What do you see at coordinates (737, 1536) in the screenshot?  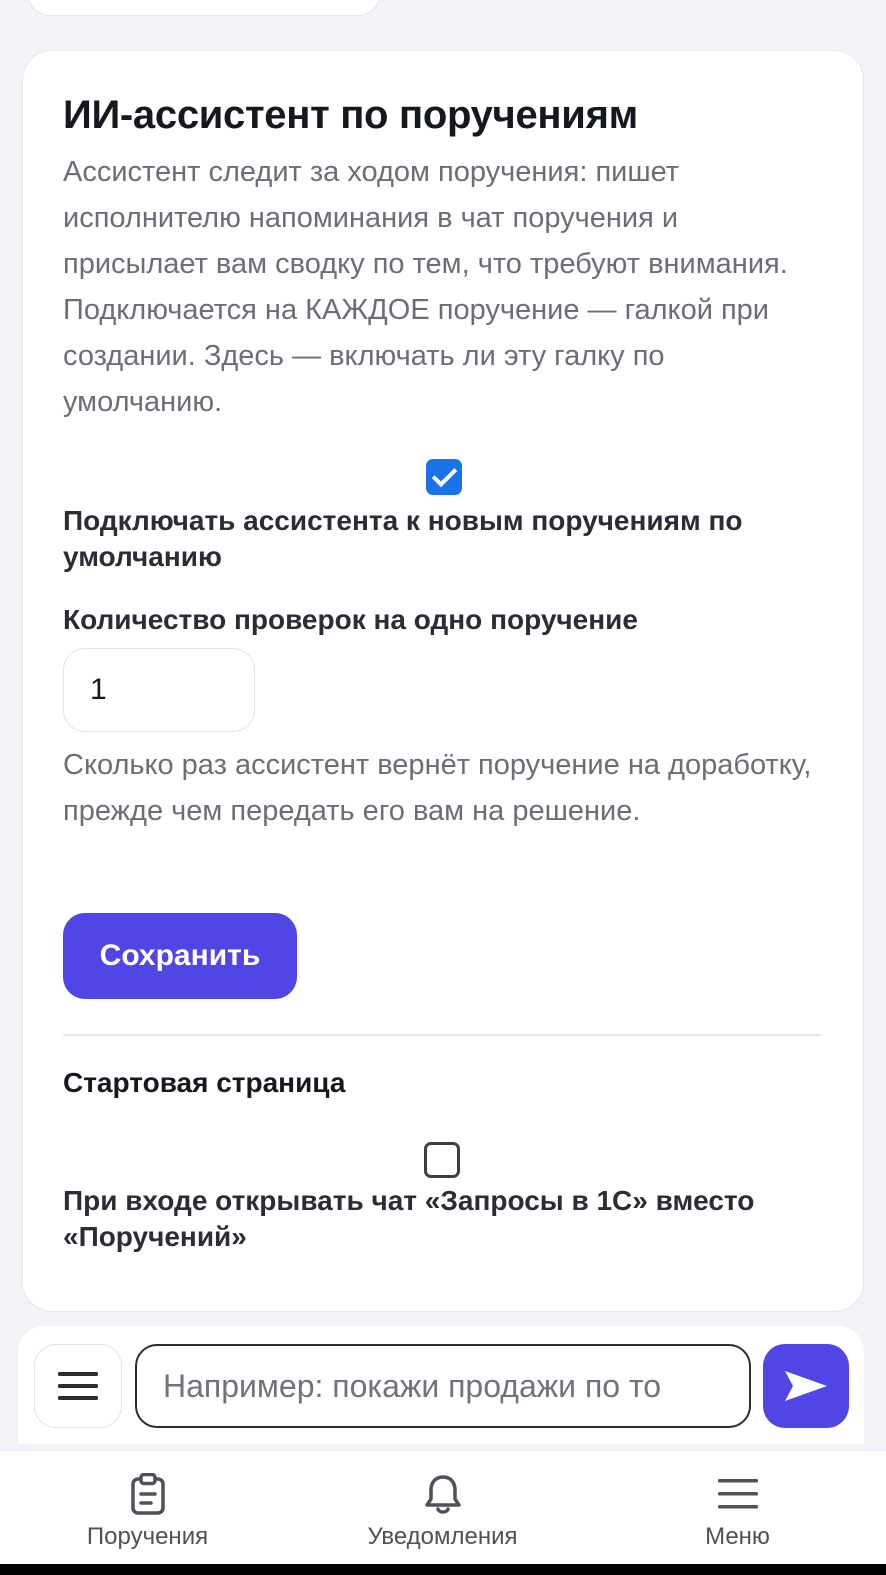 I see `nav-menu-label: Меню` at bounding box center [737, 1536].